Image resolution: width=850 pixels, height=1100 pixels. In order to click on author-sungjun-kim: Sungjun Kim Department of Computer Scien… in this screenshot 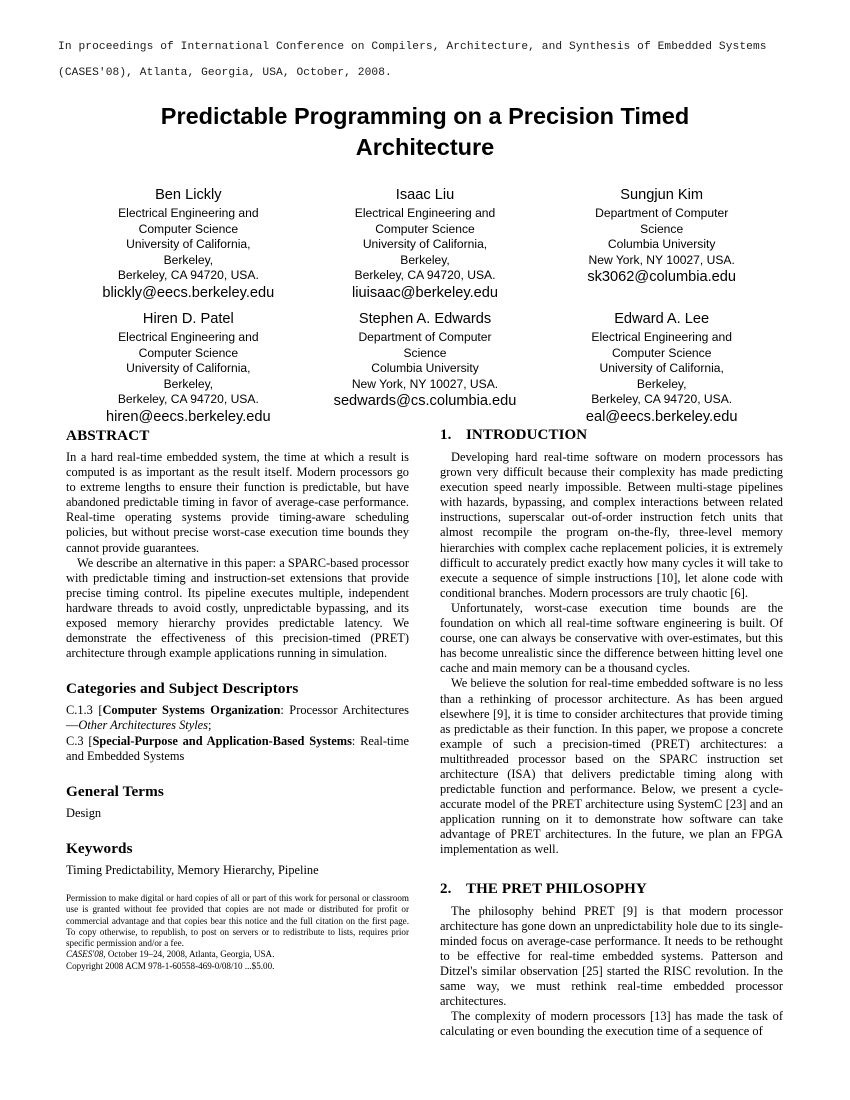, I will do `click(661, 244)`.